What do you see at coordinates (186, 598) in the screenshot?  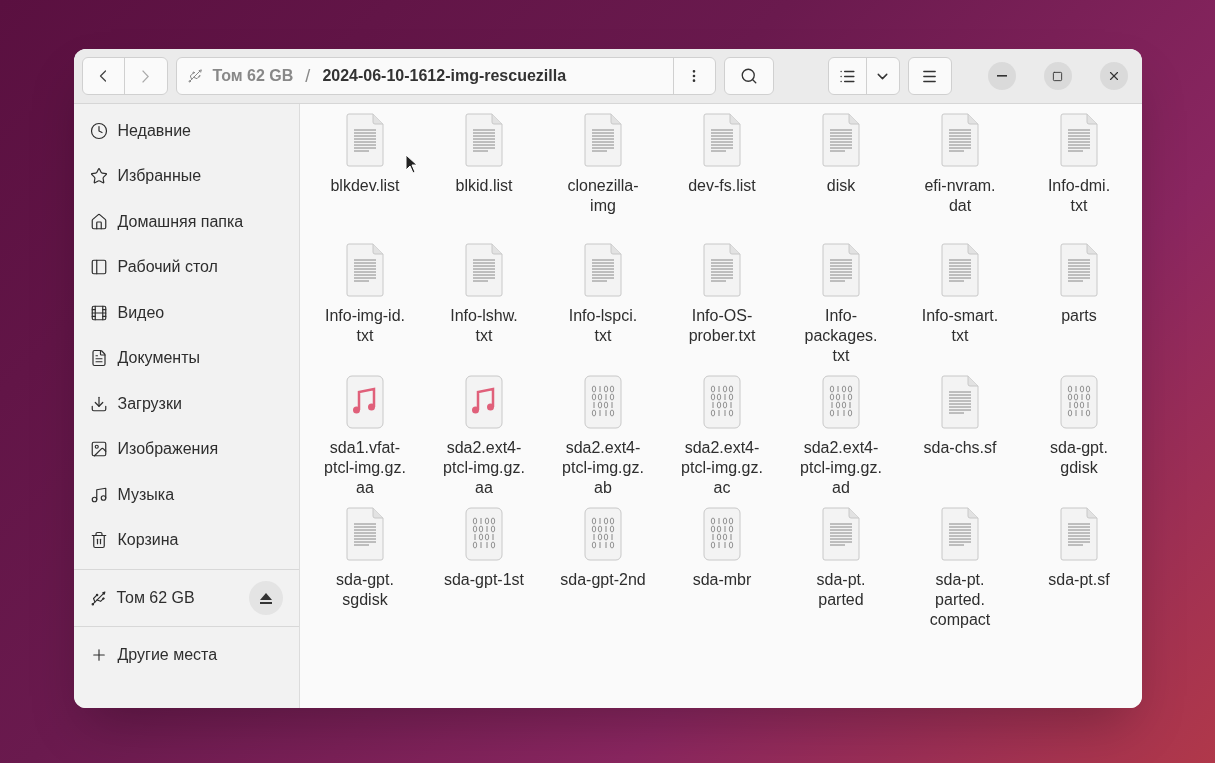 I see `sidebar-item: Том 62 GB` at bounding box center [186, 598].